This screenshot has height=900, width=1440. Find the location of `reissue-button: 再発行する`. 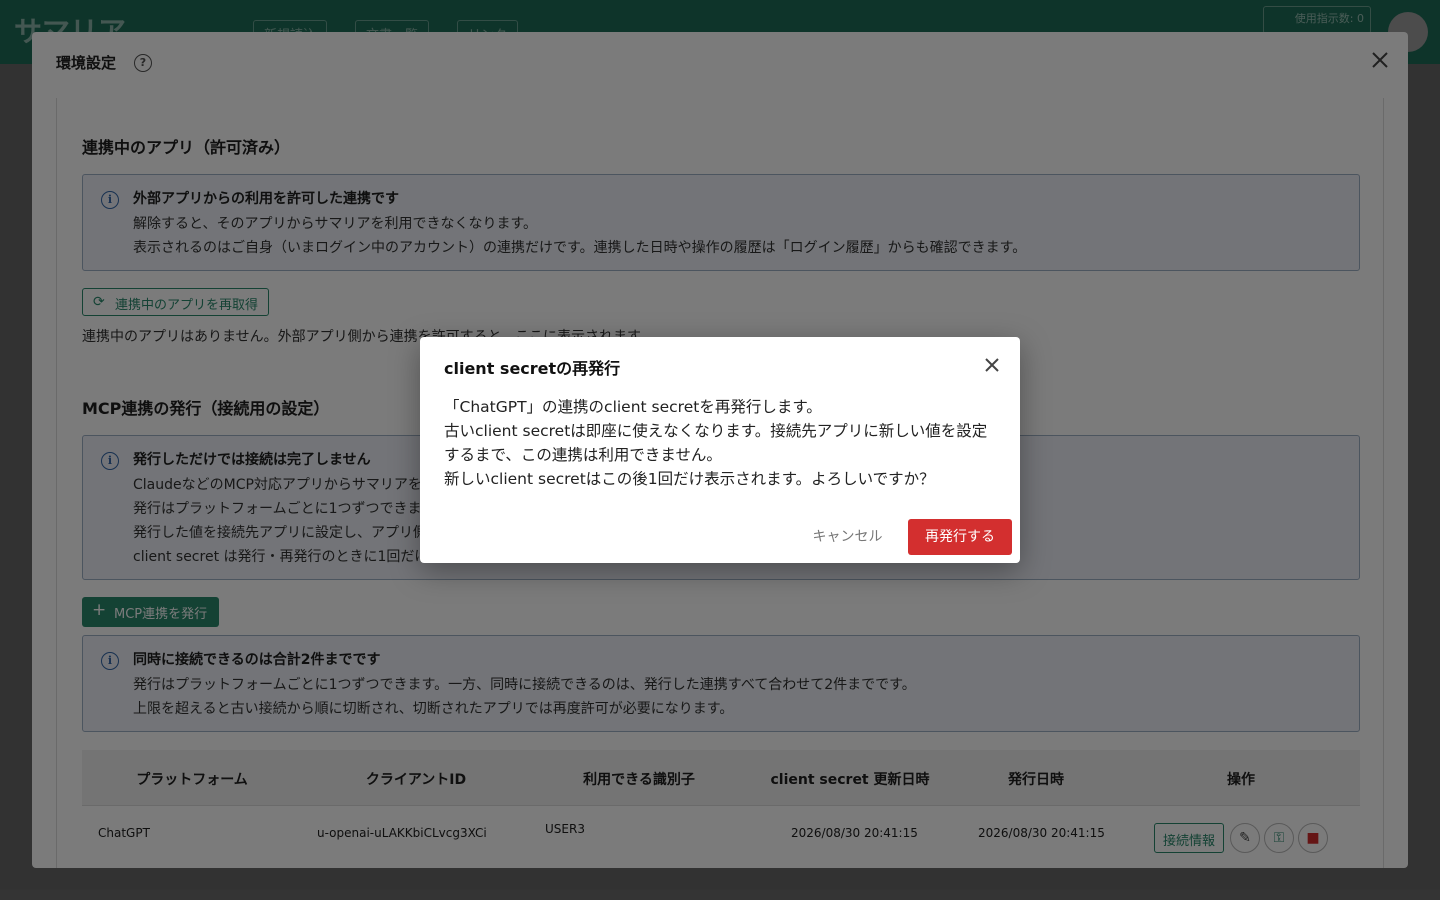

reissue-button: 再発行する is located at coordinates (960, 537).